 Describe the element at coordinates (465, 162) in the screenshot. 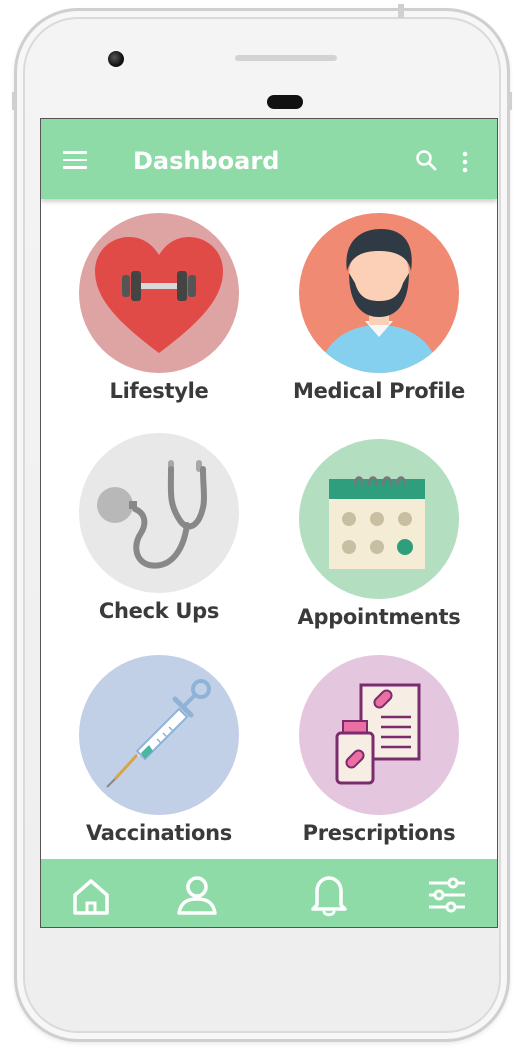

I see `more-vertical-icon` at that location.